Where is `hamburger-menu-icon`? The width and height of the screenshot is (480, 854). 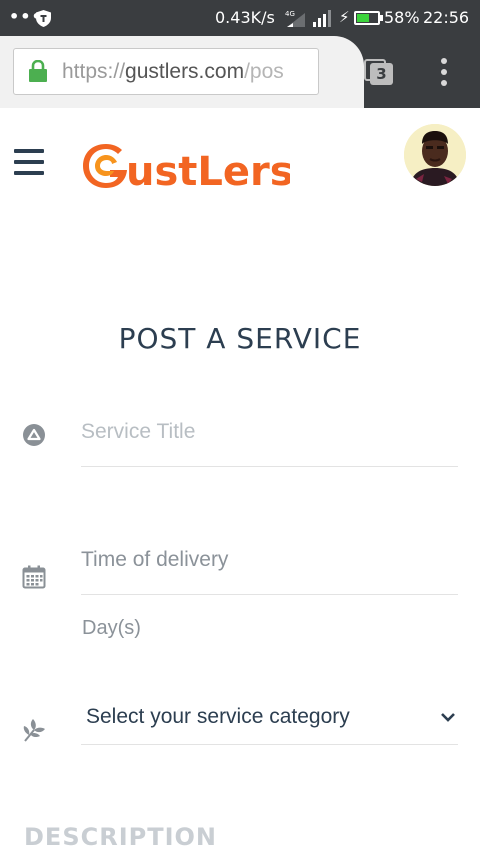
hamburger-menu-icon is located at coordinates (29, 162).